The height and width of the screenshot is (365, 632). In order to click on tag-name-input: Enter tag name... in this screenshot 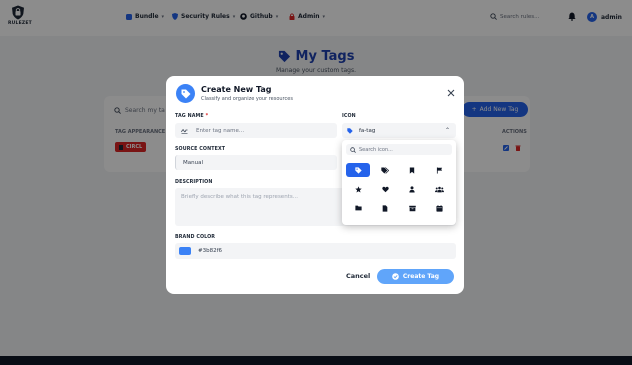, I will do `click(256, 130)`.